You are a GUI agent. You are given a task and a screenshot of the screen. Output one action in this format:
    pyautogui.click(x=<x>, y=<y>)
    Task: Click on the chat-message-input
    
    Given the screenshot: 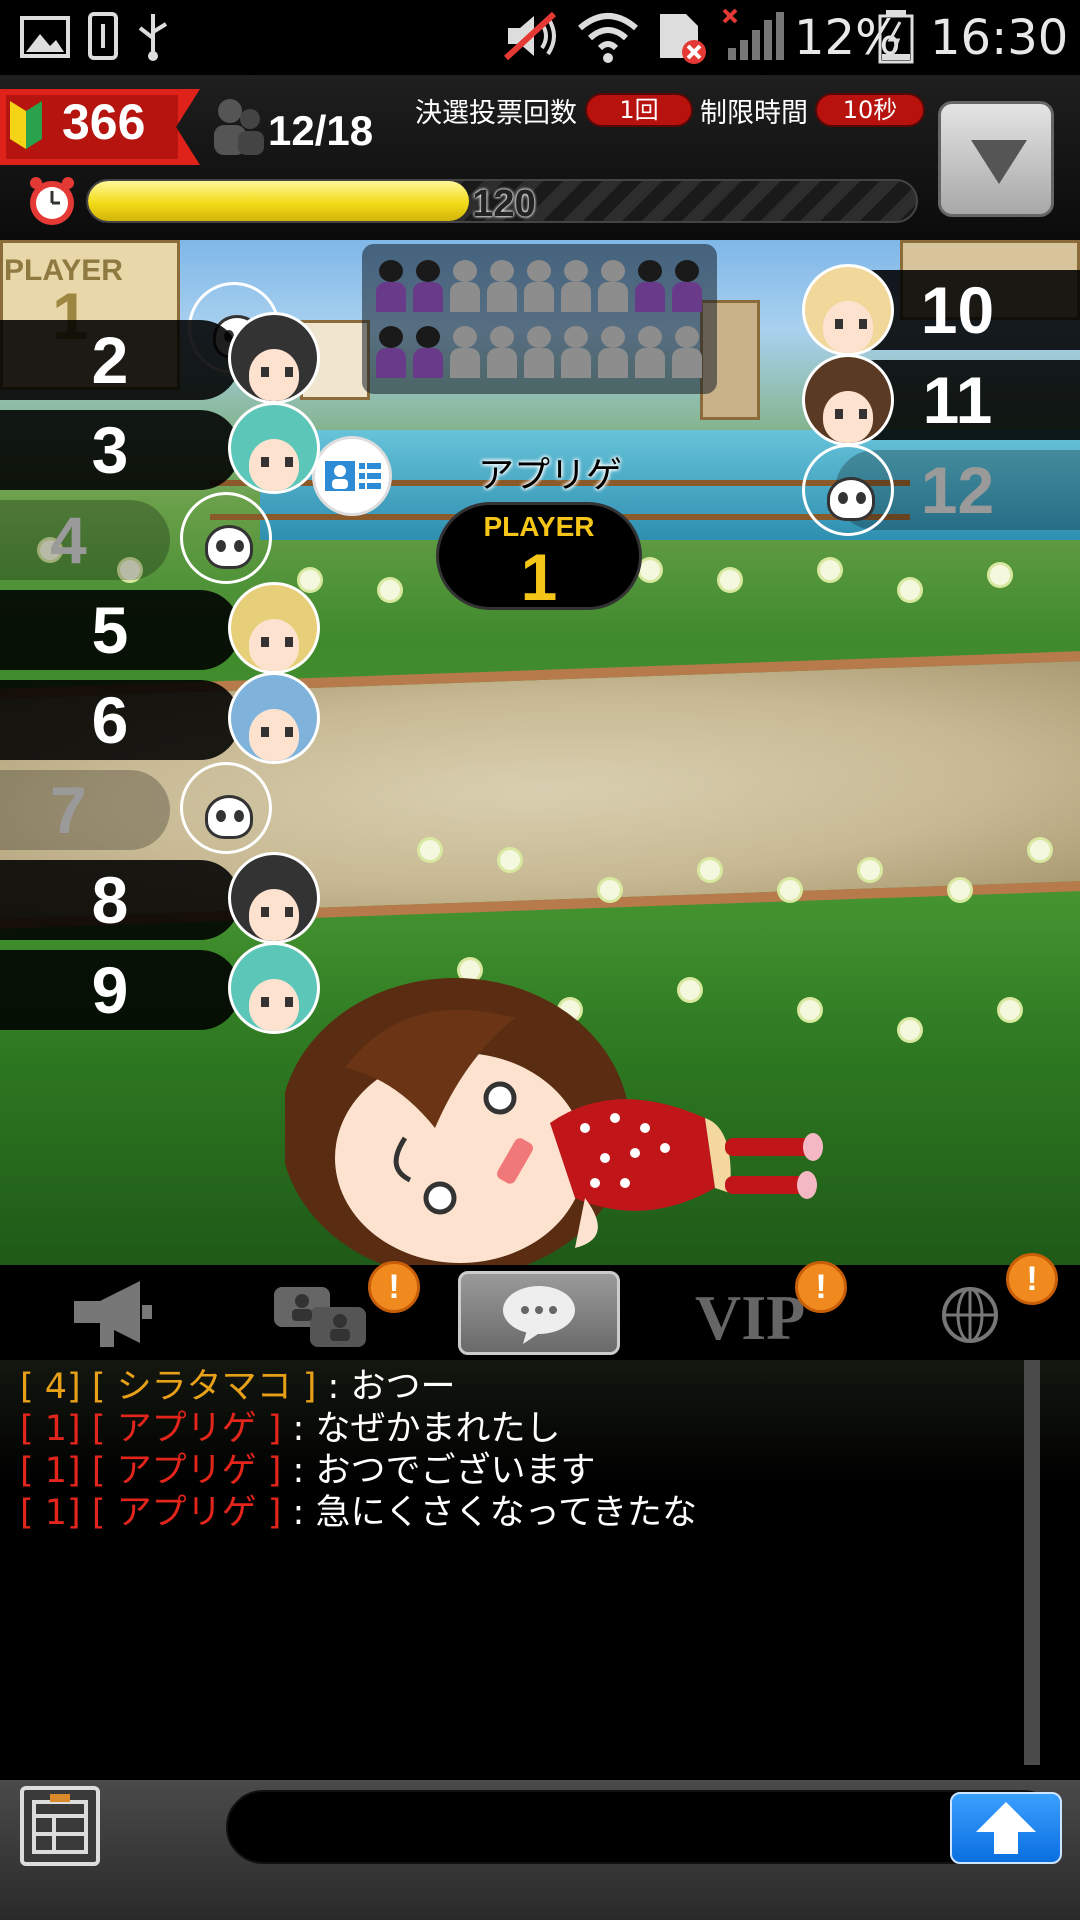 What is the action you would take?
    pyautogui.click(x=643, y=1827)
    